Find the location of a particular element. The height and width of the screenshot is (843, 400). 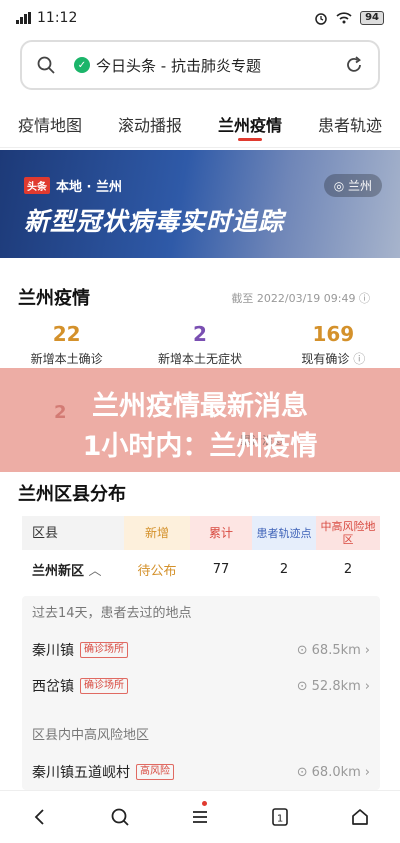

district-heading: 兰州区县分布 is located at coordinates (72, 494).